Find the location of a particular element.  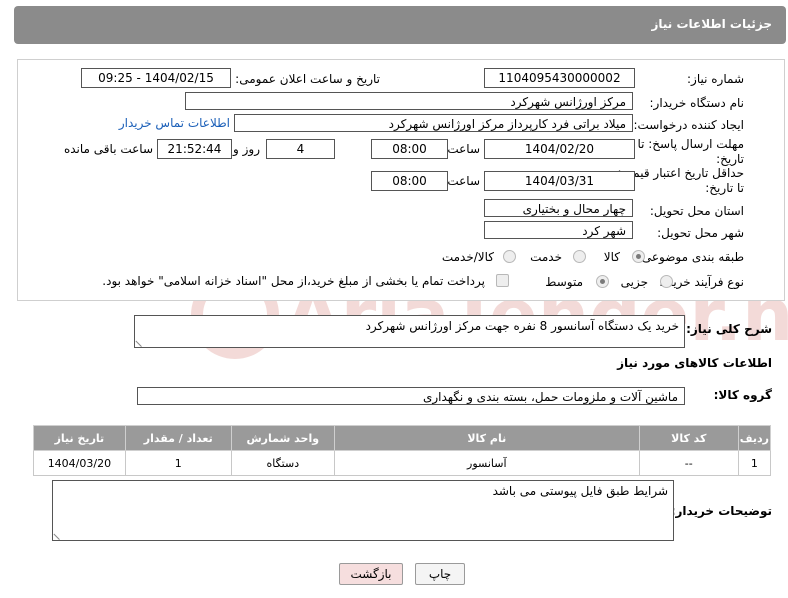

page-header: جزئیات اطلاعات نیاز is located at coordinates (400, 25).